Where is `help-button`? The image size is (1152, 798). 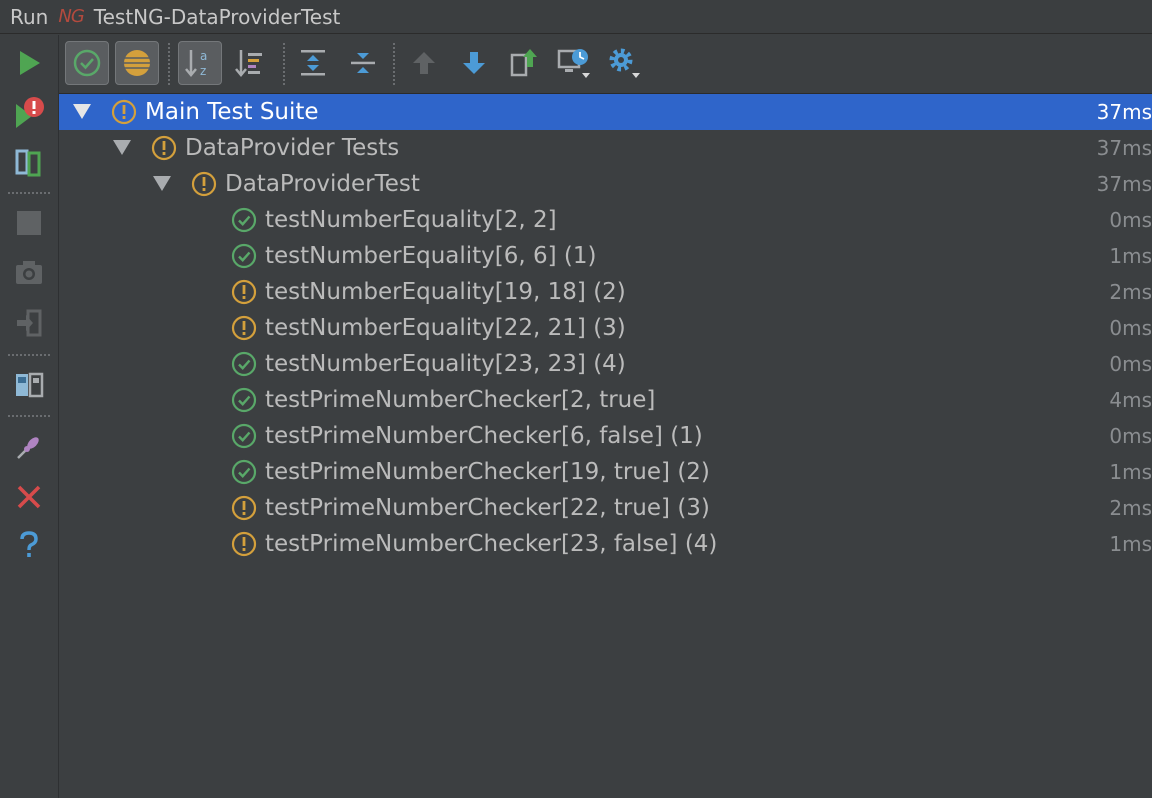
help-button is located at coordinates (29, 545).